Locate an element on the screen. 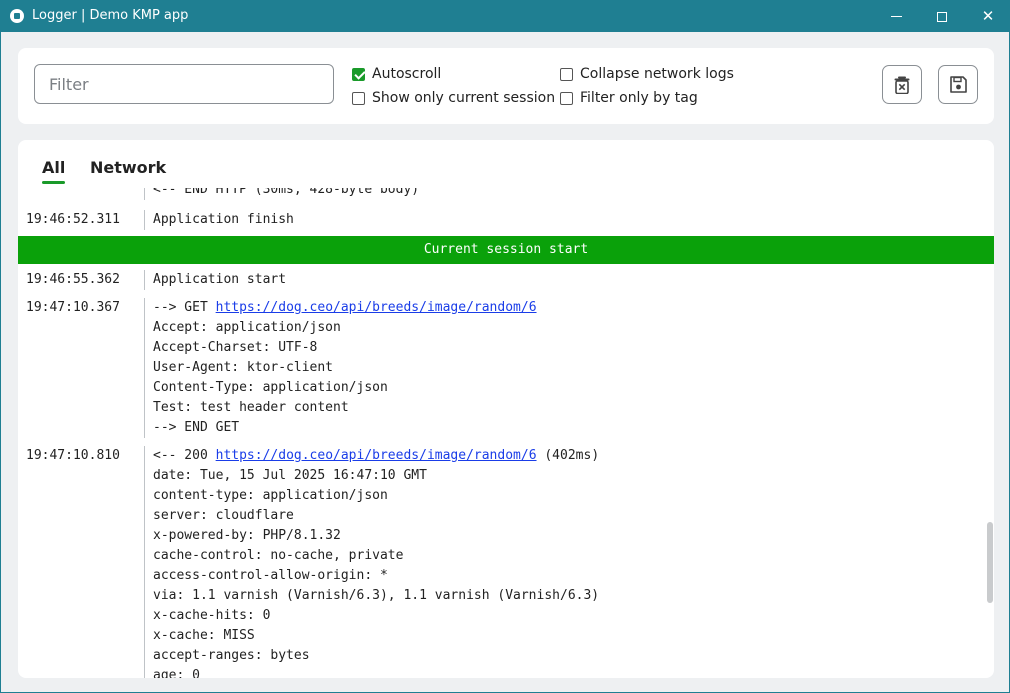  log-line: Accept-Charset: UTF-8 is located at coordinates (235, 347).